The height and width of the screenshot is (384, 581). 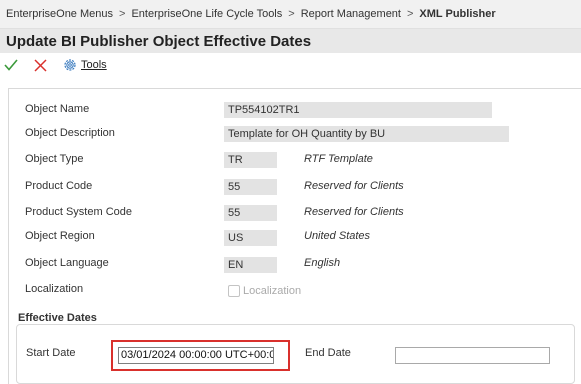 I want to click on breadcrumb-item-report-management: Report Management, so click(x=351, y=14).